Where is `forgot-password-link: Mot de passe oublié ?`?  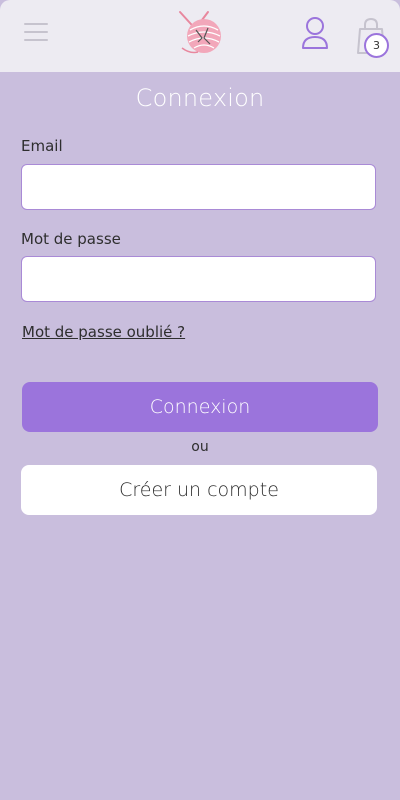 forgot-password-link: Mot de passe oublié ? is located at coordinates (103, 332).